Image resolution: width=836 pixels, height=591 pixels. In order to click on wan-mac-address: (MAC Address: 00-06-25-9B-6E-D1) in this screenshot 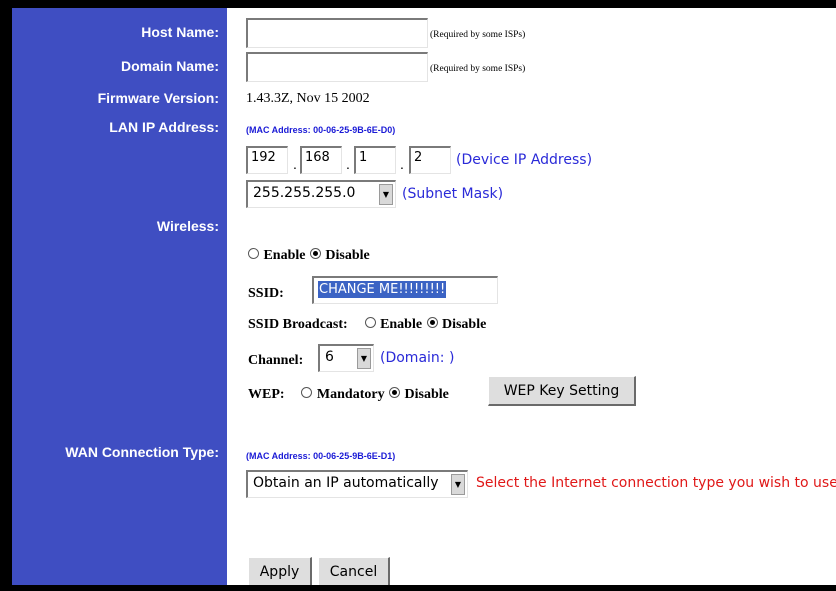, I will do `click(321, 456)`.